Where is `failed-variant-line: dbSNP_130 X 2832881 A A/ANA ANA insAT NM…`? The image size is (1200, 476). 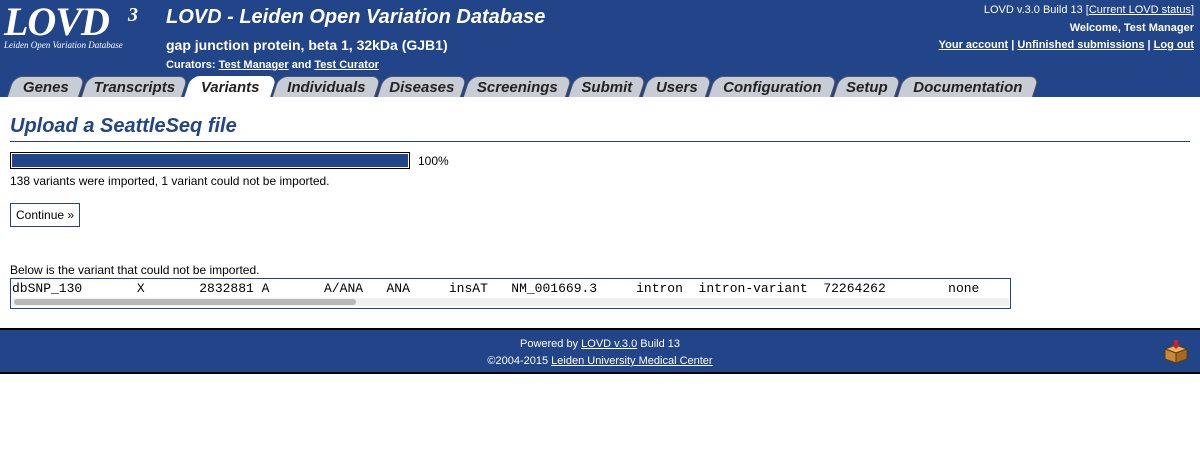
failed-variant-line: dbSNP_130 X 2832881 A A/ANA ANA insAT NM… is located at coordinates (496, 288).